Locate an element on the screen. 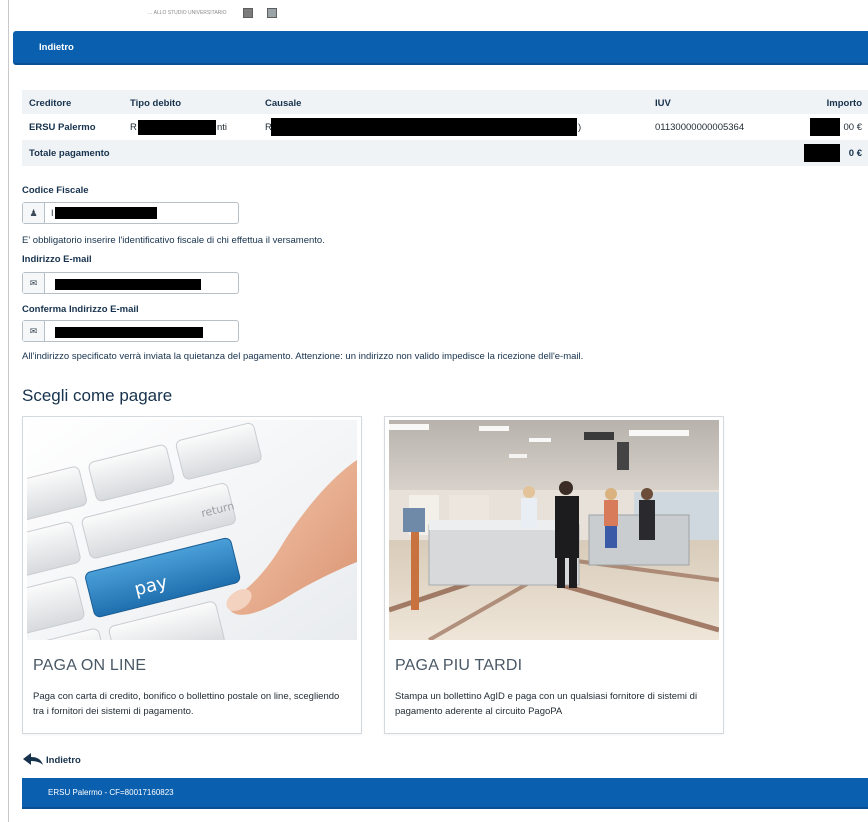 The image size is (868, 822). table-total-row: Totale pagamento 0 € is located at coordinates (445, 153).